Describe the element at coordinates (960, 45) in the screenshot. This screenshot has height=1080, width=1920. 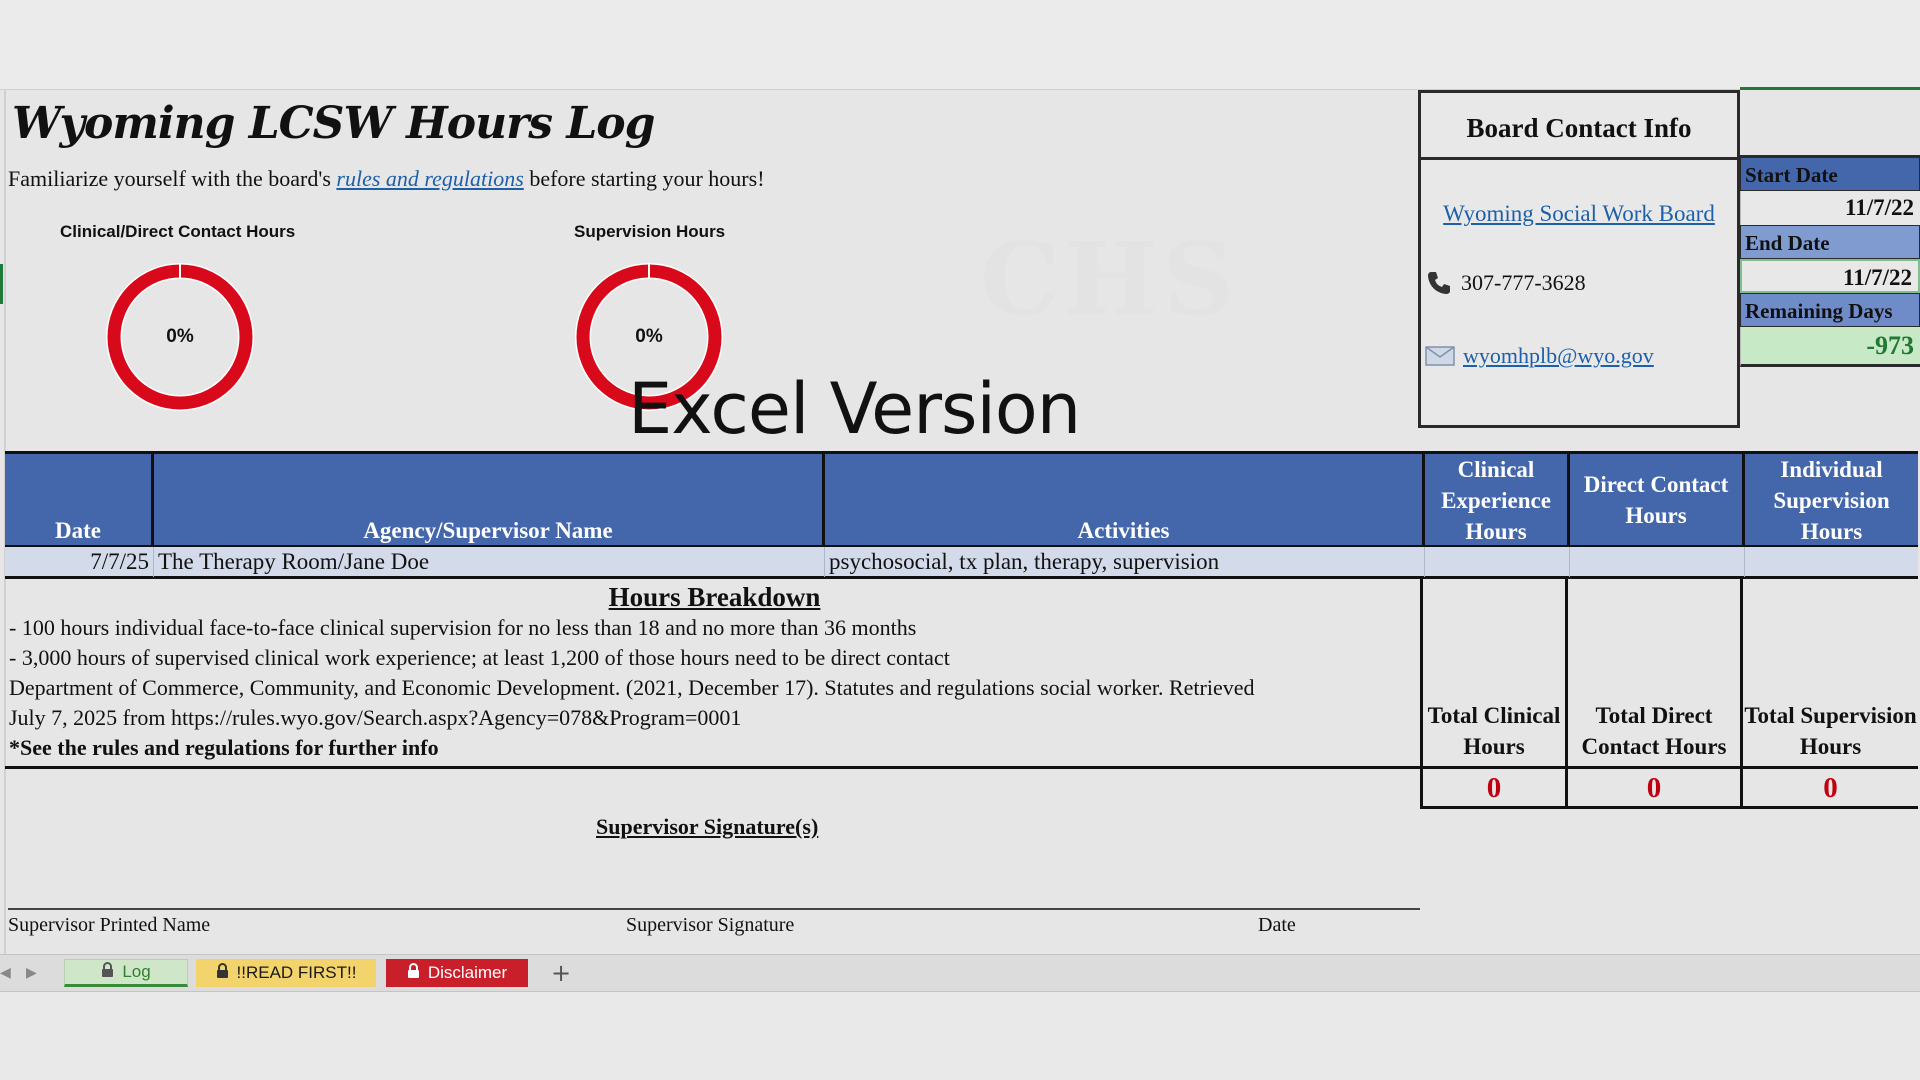
I see `window-top-area` at that location.